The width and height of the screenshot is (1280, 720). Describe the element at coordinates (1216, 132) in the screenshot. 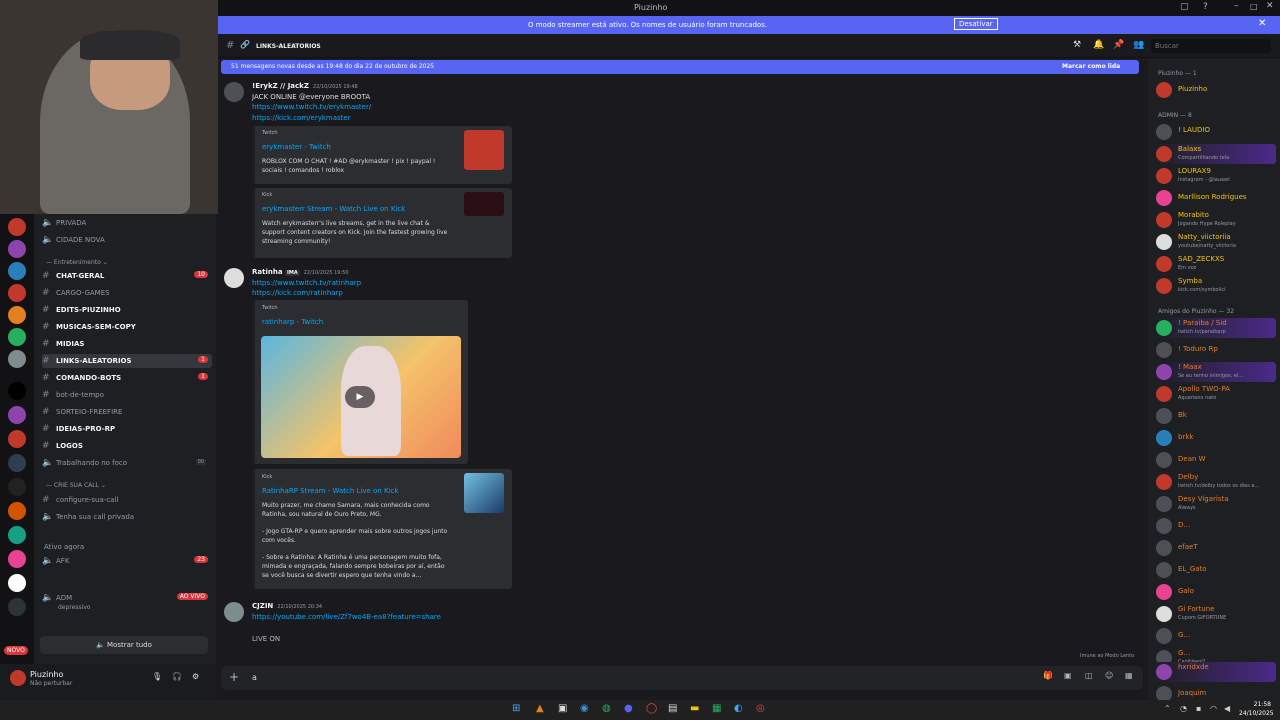

I see `member-item: ! LAUDIO` at that location.